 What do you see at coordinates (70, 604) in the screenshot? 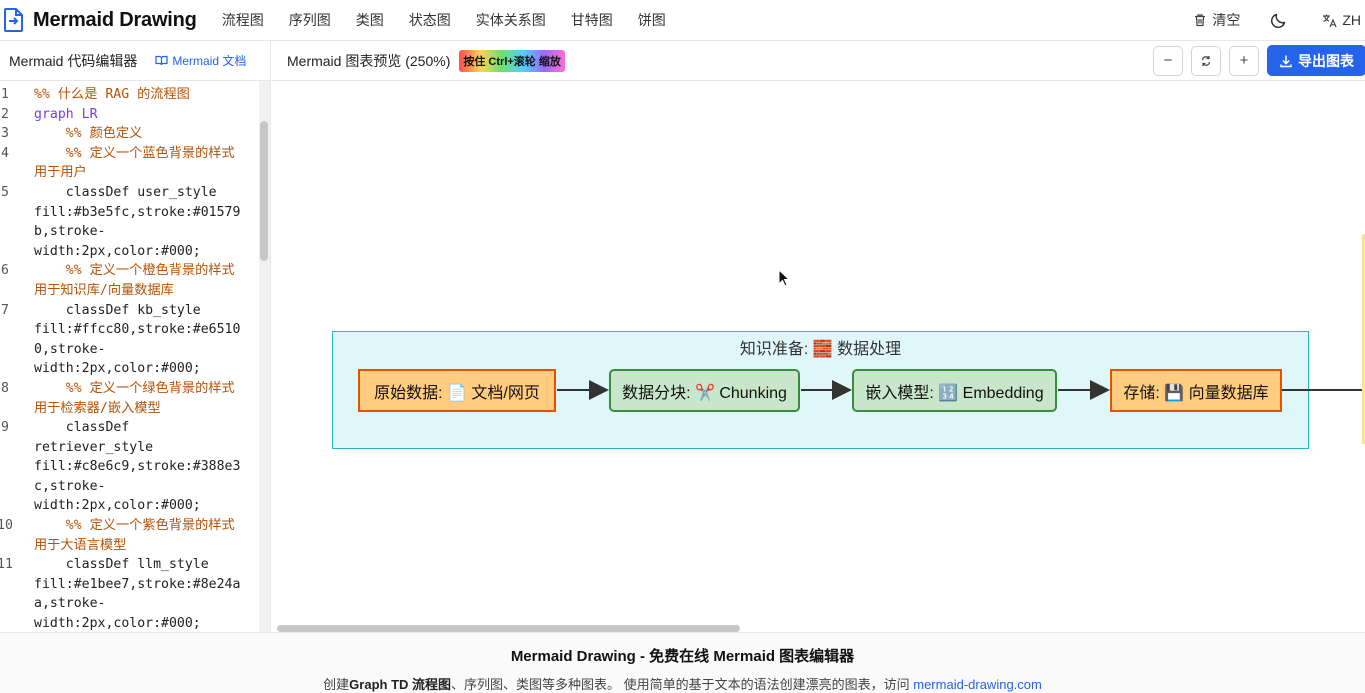
I see `code-text: a,stroke-` at bounding box center [70, 604].